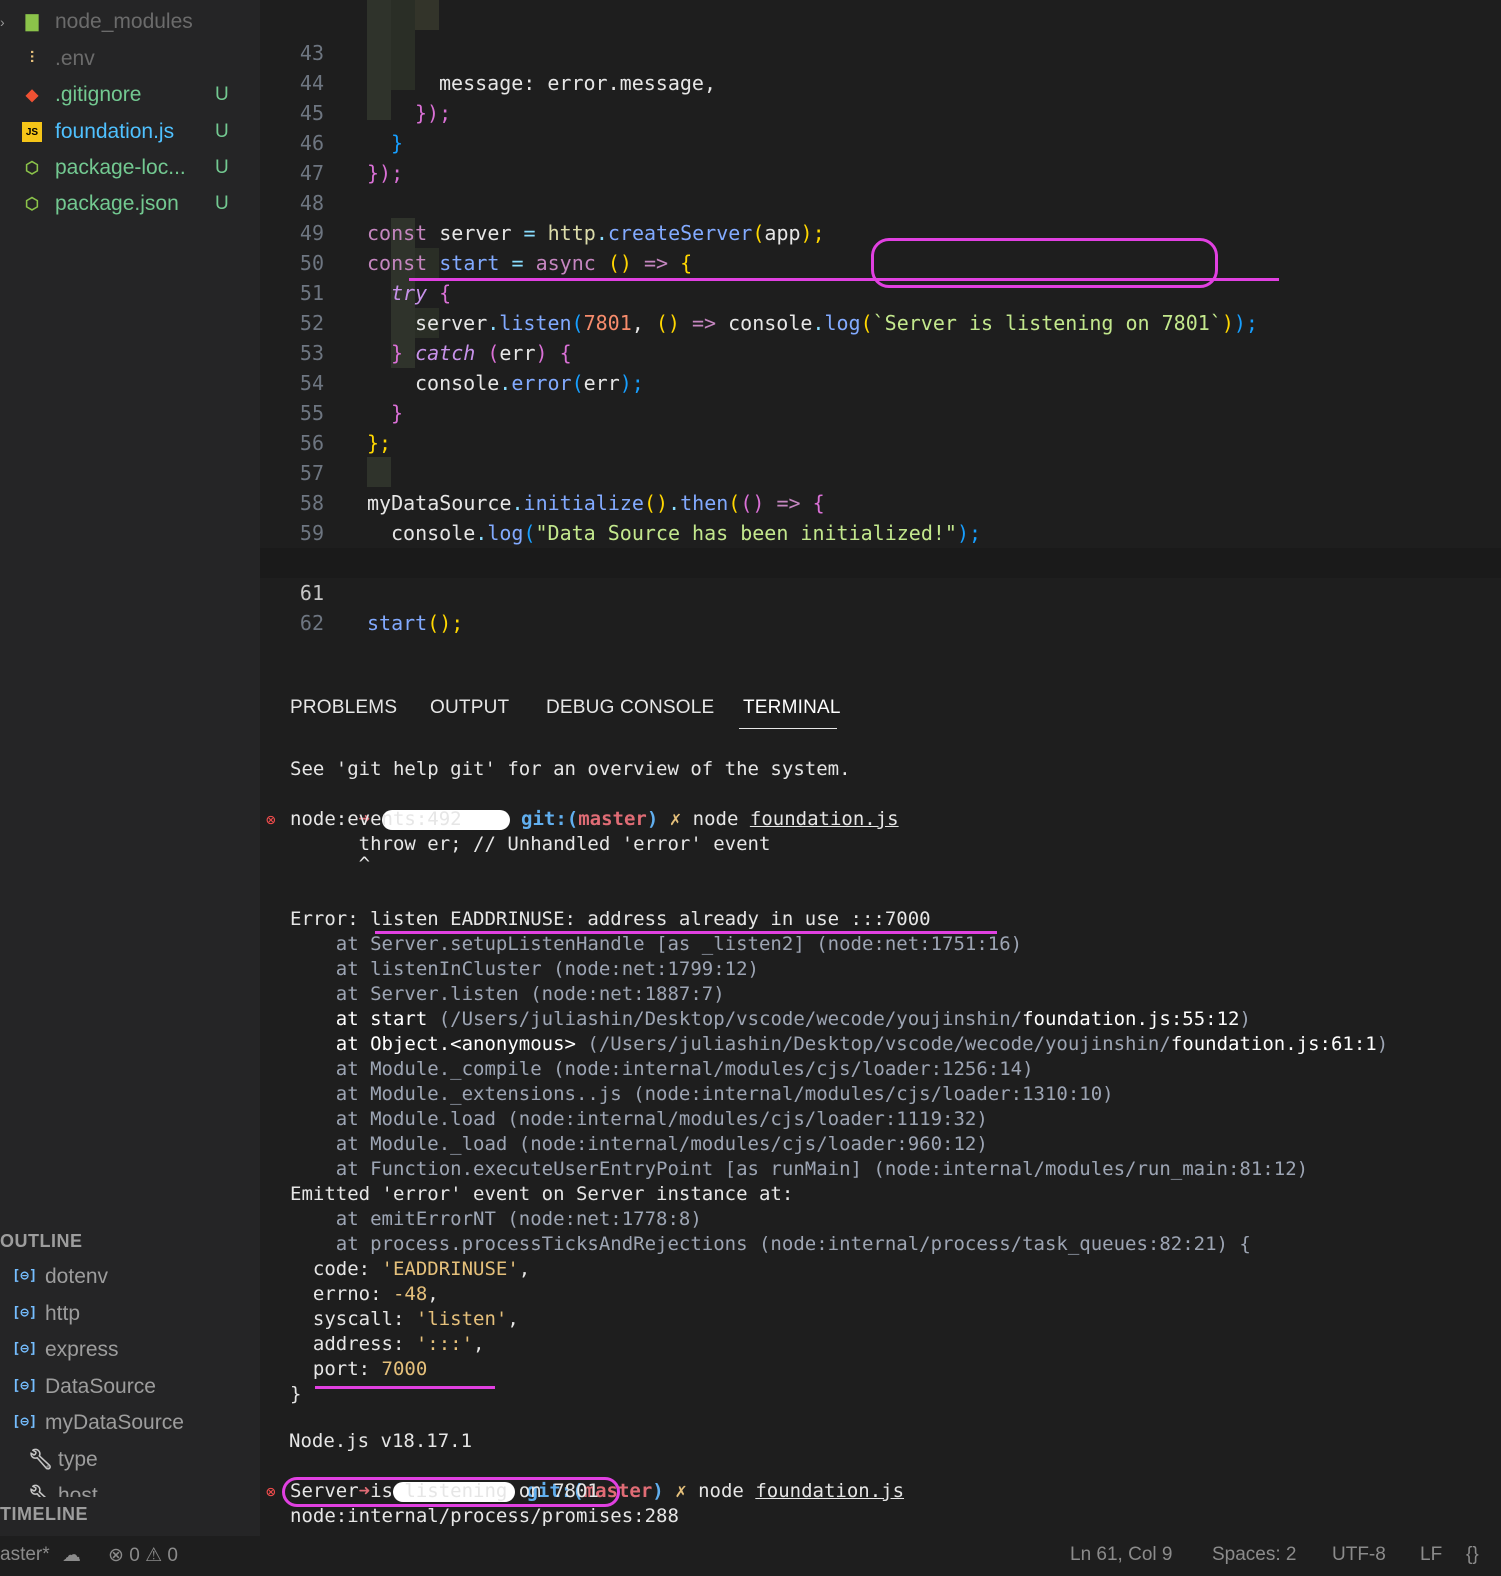 The height and width of the screenshot is (1576, 1501). What do you see at coordinates (31, 58) in the screenshot?
I see `settings-sliders-icon: ⫶` at bounding box center [31, 58].